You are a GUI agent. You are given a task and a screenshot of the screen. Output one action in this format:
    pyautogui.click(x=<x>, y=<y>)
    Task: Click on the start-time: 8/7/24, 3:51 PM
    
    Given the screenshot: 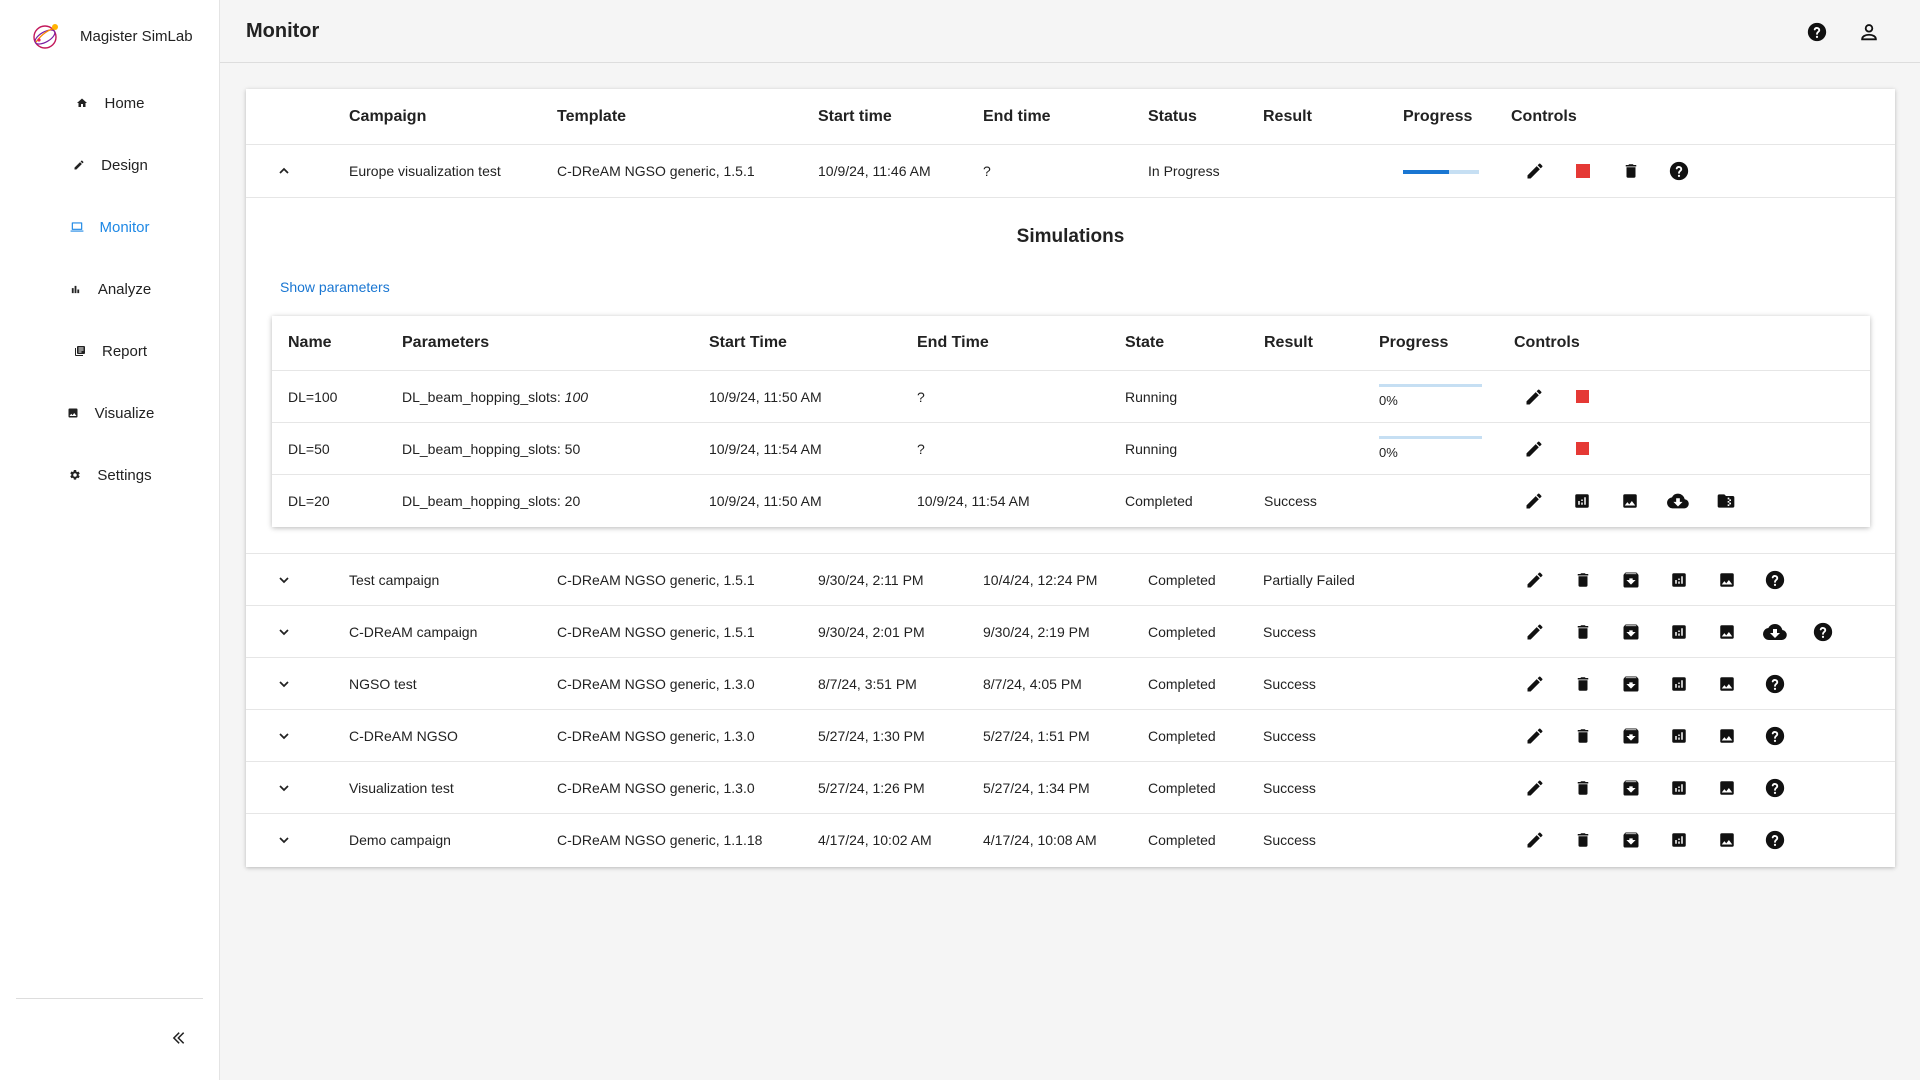 What is the action you would take?
    pyautogui.click(x=867, y=683)
    